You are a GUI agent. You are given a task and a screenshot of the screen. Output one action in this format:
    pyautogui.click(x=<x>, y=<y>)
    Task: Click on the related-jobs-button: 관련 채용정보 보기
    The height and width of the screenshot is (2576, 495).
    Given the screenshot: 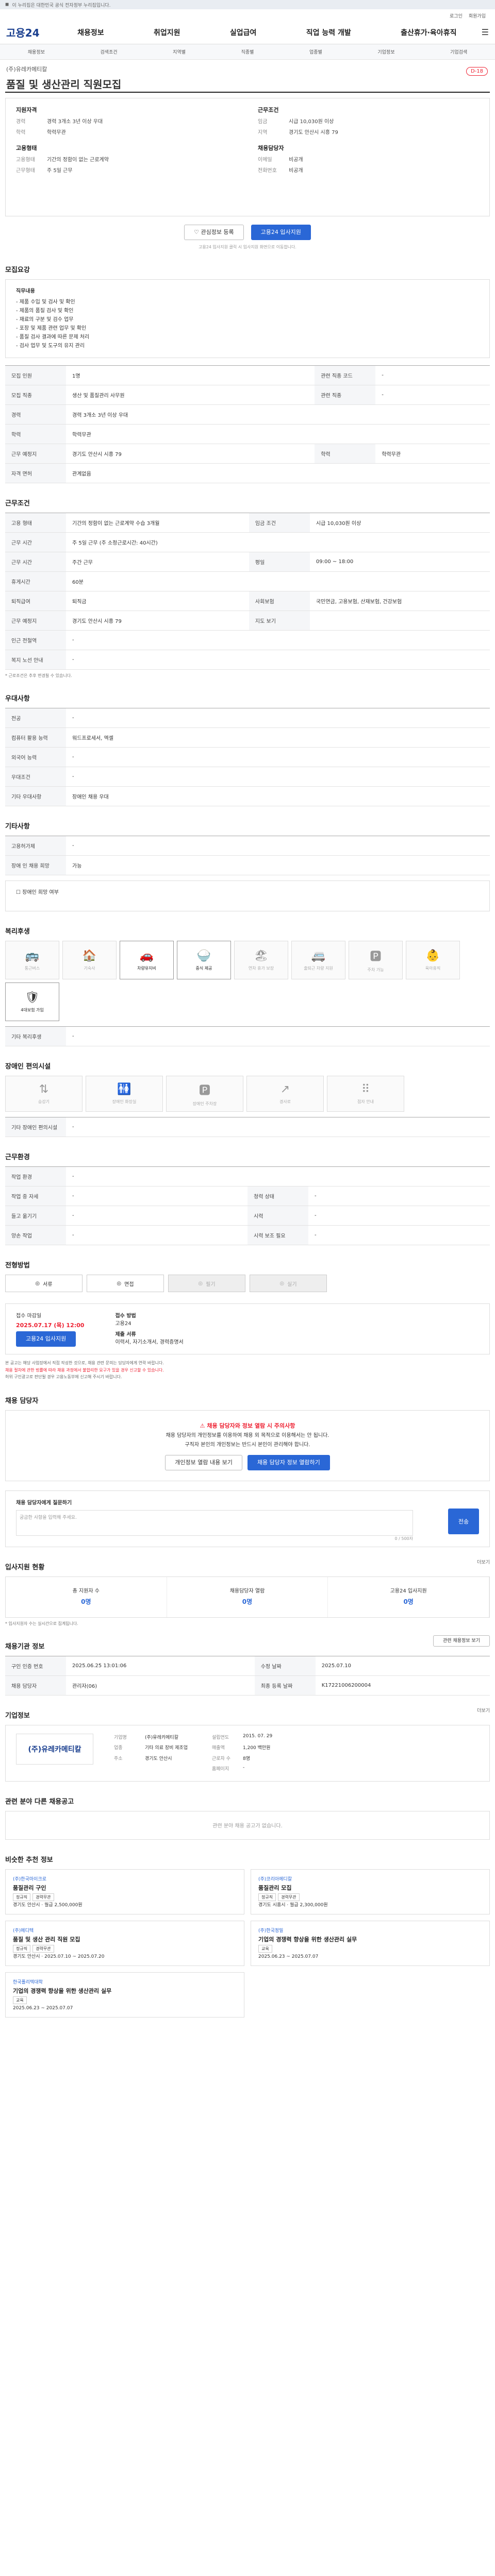 What is the action you would take?
    pyautogui.click(x=461, y=1641)
    